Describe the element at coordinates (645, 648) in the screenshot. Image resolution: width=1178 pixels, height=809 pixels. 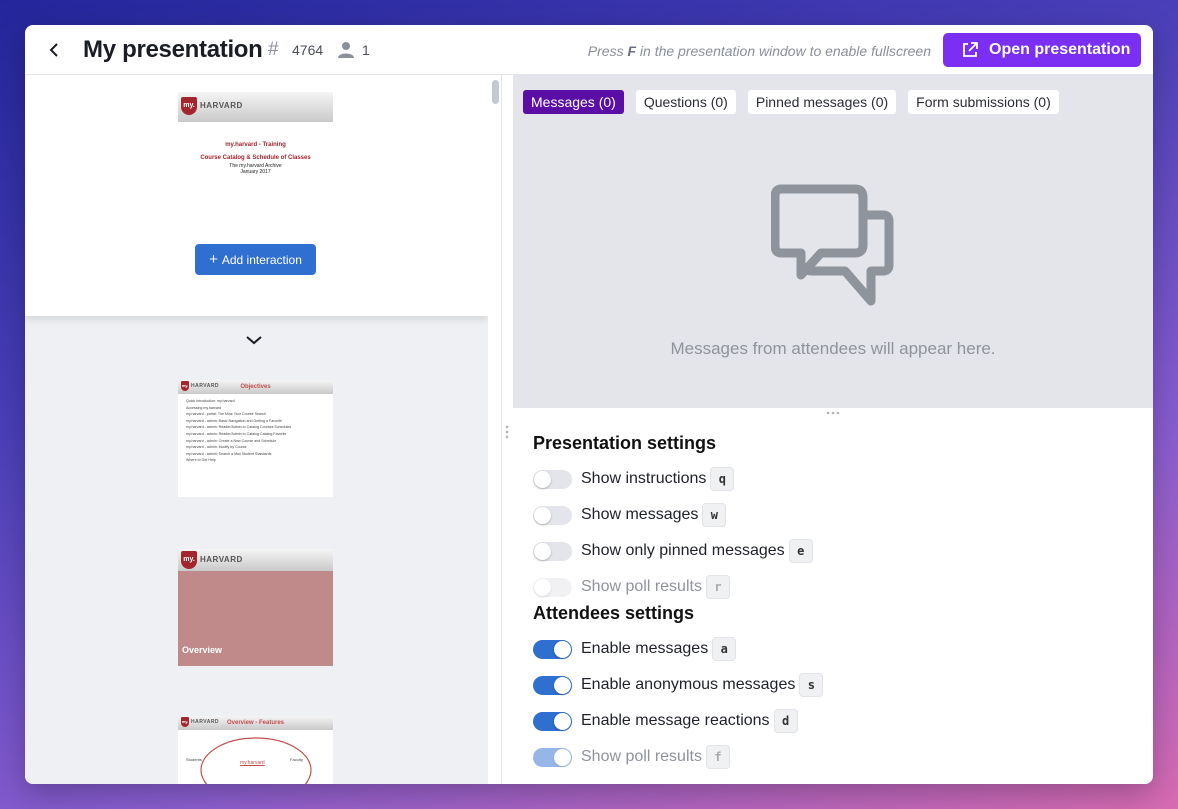
I see `setting-label: Enable messages` at that location.